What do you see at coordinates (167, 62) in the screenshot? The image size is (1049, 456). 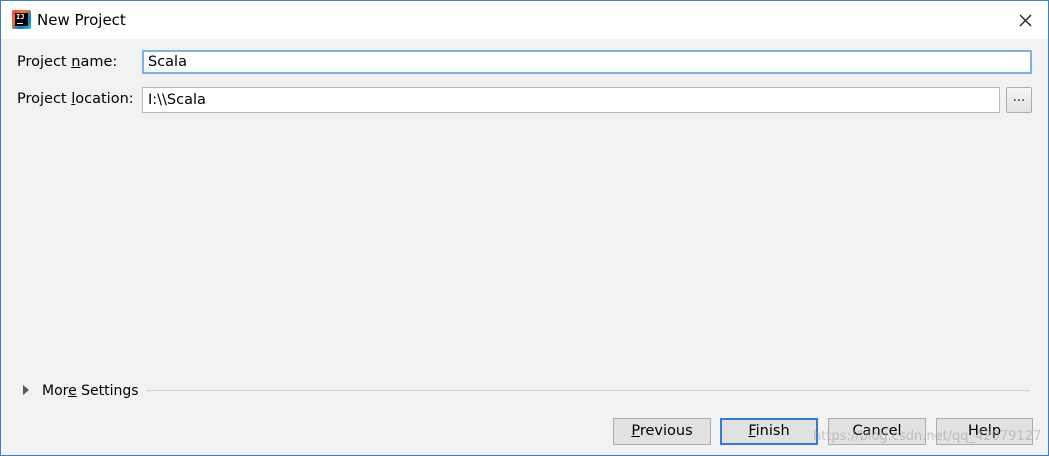 I see `project-name-value: Scala` at bounding box center [167, 62].